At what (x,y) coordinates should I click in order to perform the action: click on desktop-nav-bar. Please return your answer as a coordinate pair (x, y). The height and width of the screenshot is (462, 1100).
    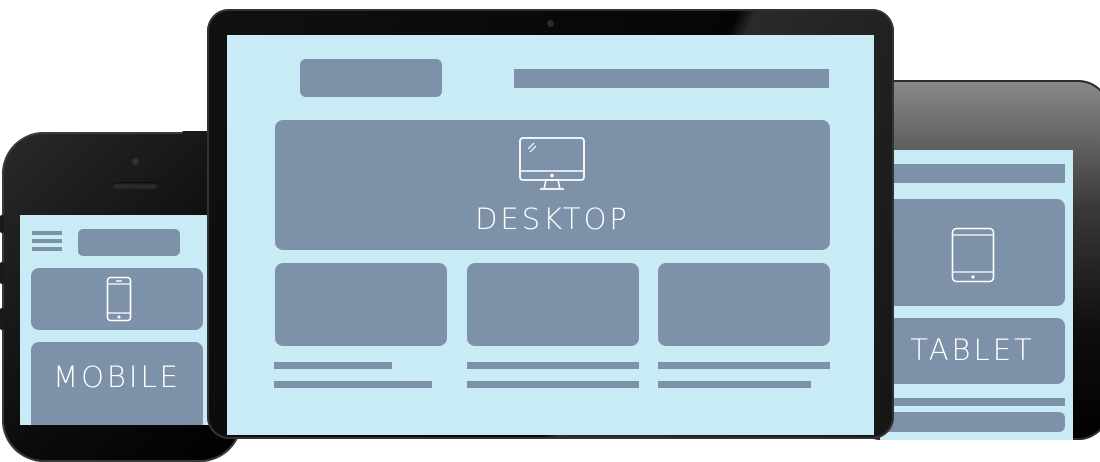
    Looking at the image, I should click on (671, 78).